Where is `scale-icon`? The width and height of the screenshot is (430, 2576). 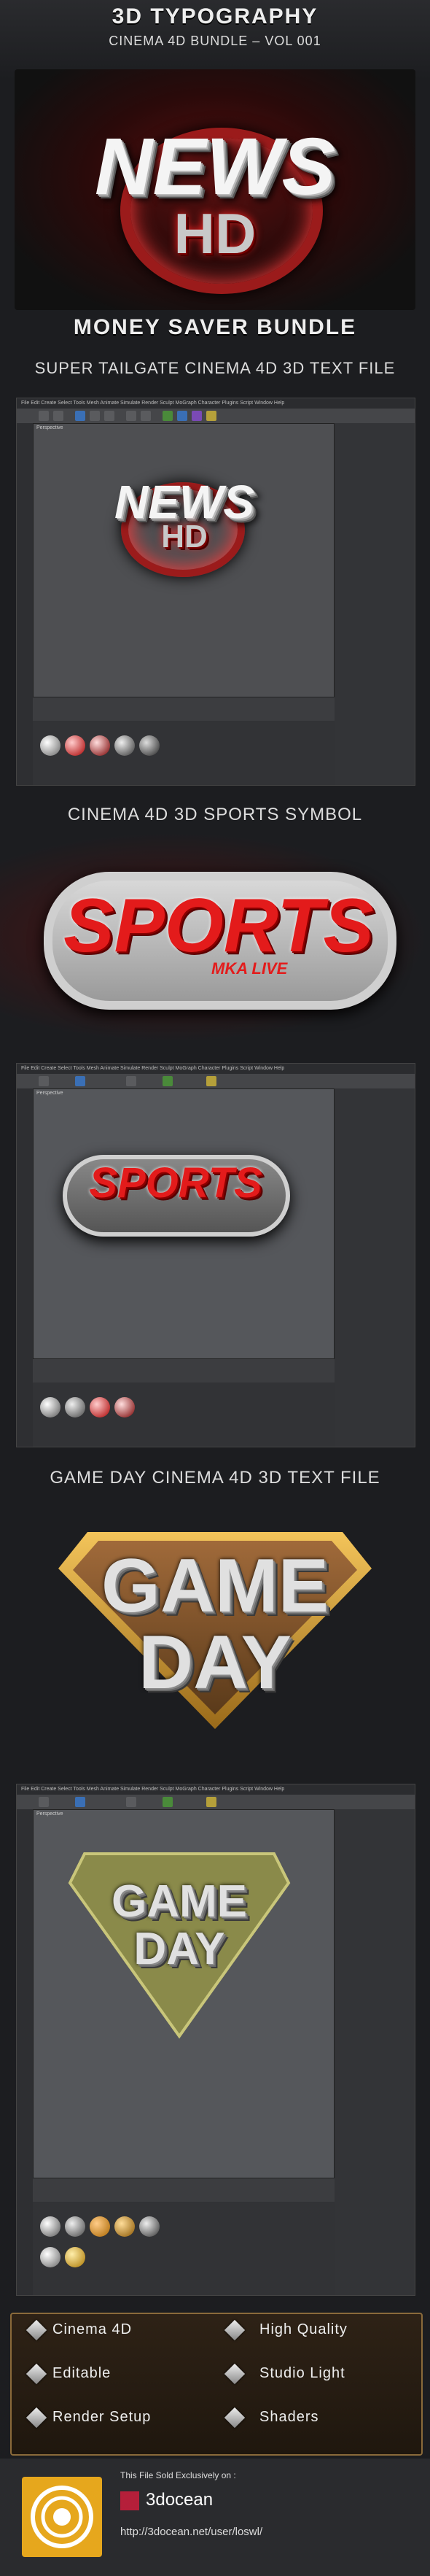 scale-icon is located at coordinates (95, 416).